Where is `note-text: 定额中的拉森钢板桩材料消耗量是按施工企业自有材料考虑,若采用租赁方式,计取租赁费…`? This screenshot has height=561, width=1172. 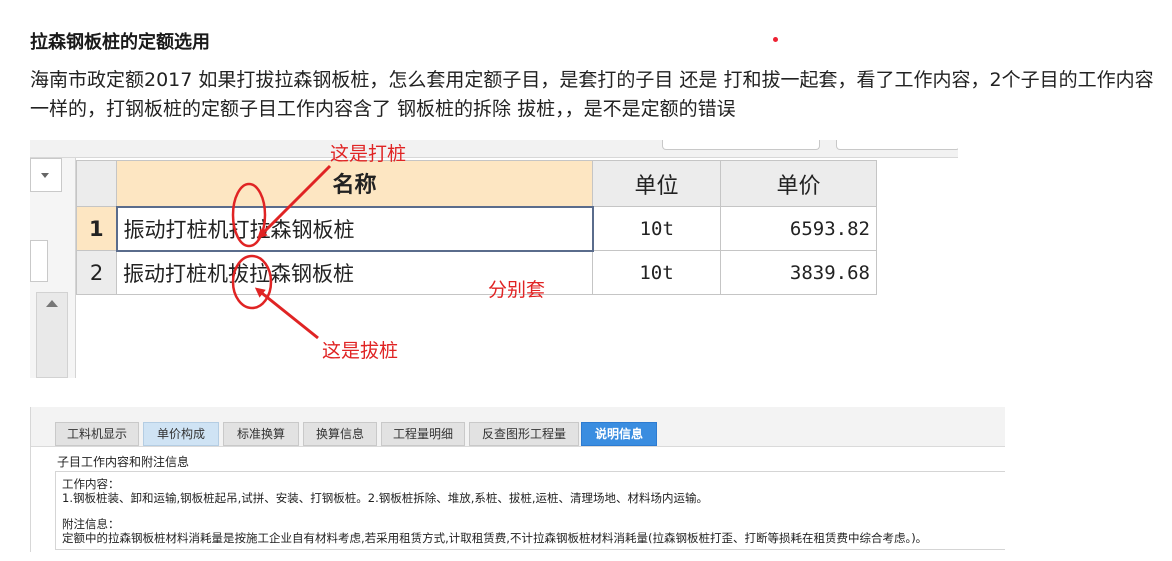
note-text: 定额中的拉森钢板桩材料消耗量是按施工企业自有材料考虑,若采用租赁方式,计取租赁费… is located at coordinates (495, 538).